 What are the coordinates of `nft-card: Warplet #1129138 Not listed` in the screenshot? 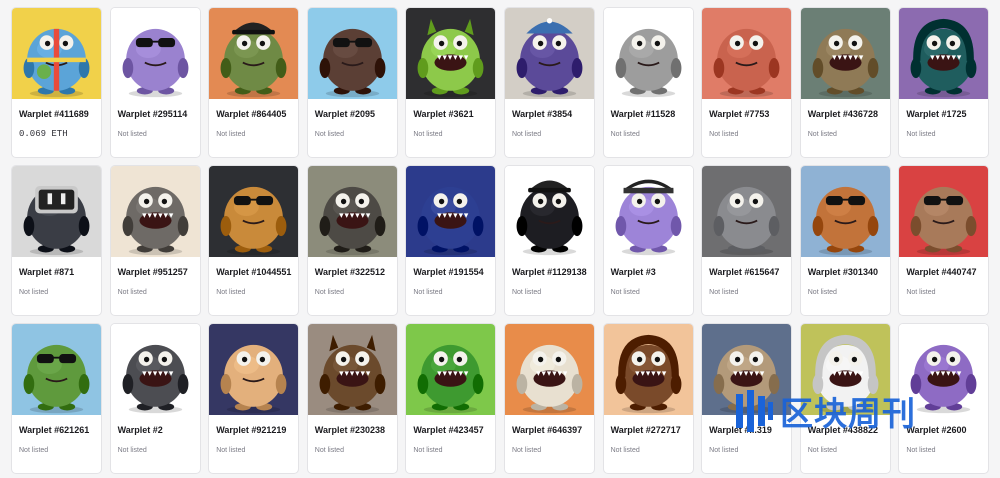 It's located at (549, 240).